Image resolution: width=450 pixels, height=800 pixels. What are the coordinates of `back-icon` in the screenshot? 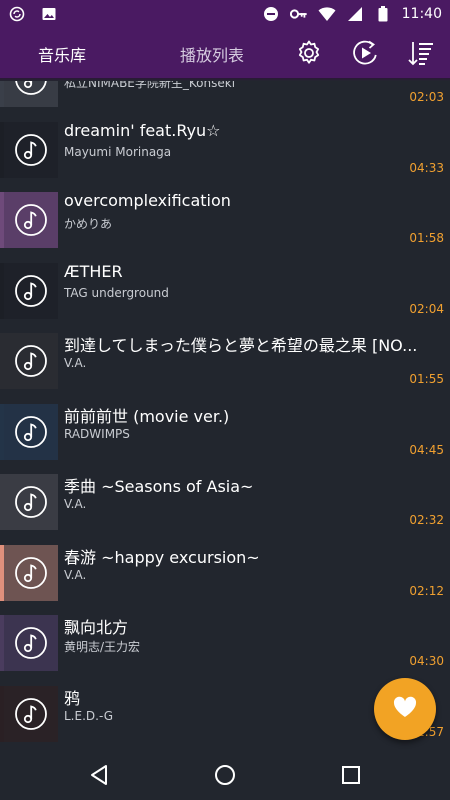 It's located at (99, 775).